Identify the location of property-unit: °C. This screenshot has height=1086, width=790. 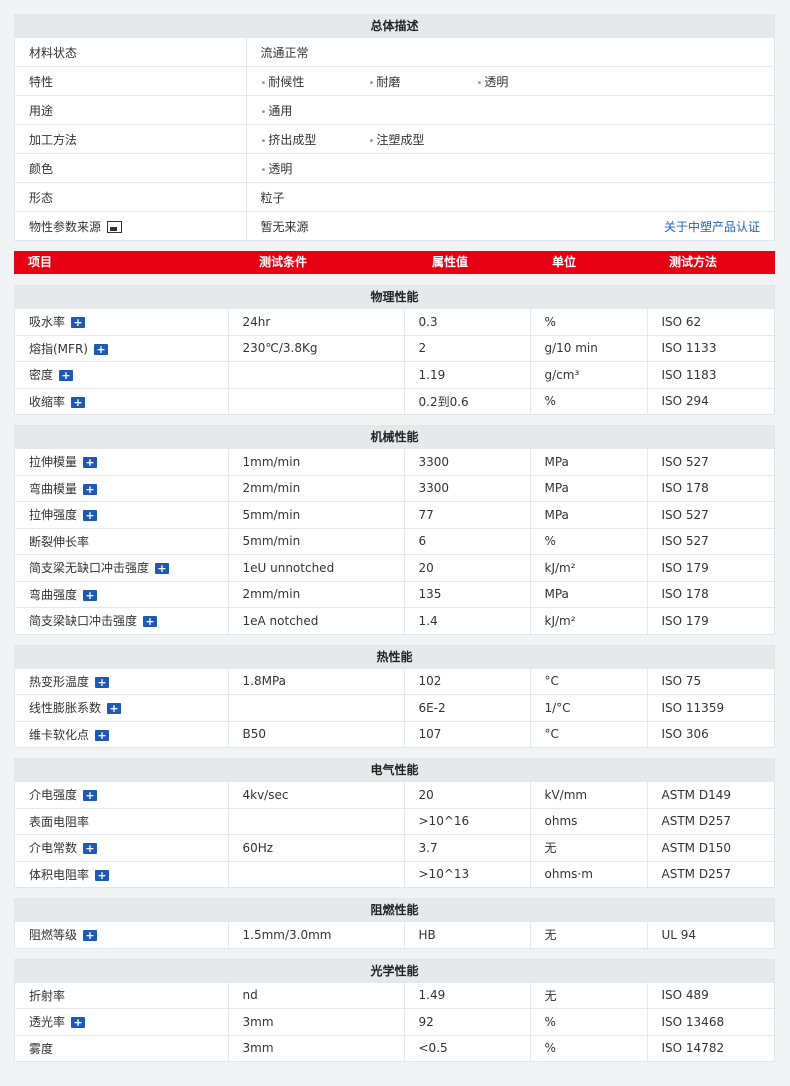
(551, 734).